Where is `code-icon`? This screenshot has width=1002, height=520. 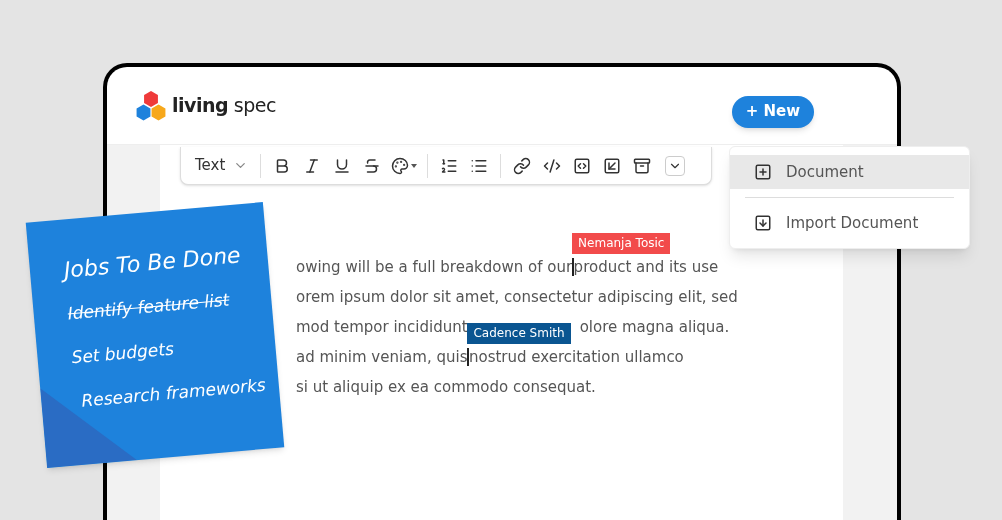 code-icon is located at coordinates (552, 165).